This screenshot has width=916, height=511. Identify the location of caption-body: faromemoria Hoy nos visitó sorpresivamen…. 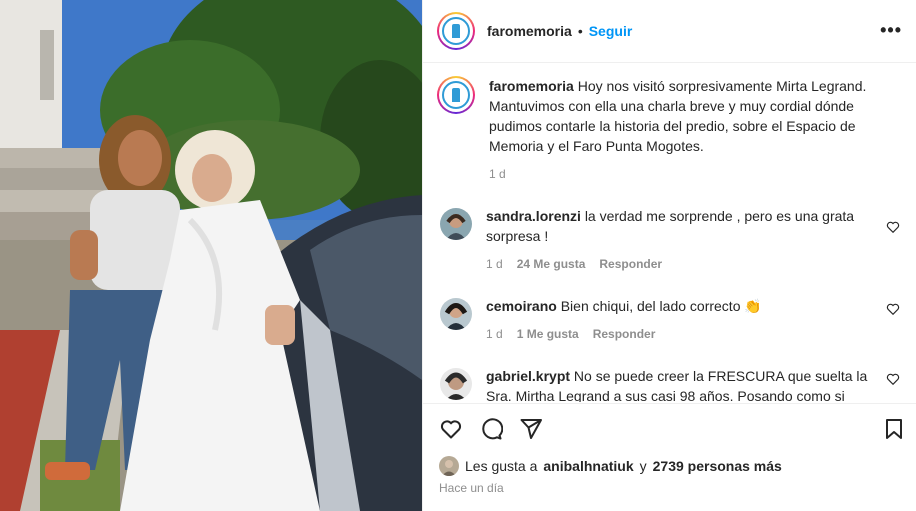
(684, 130).